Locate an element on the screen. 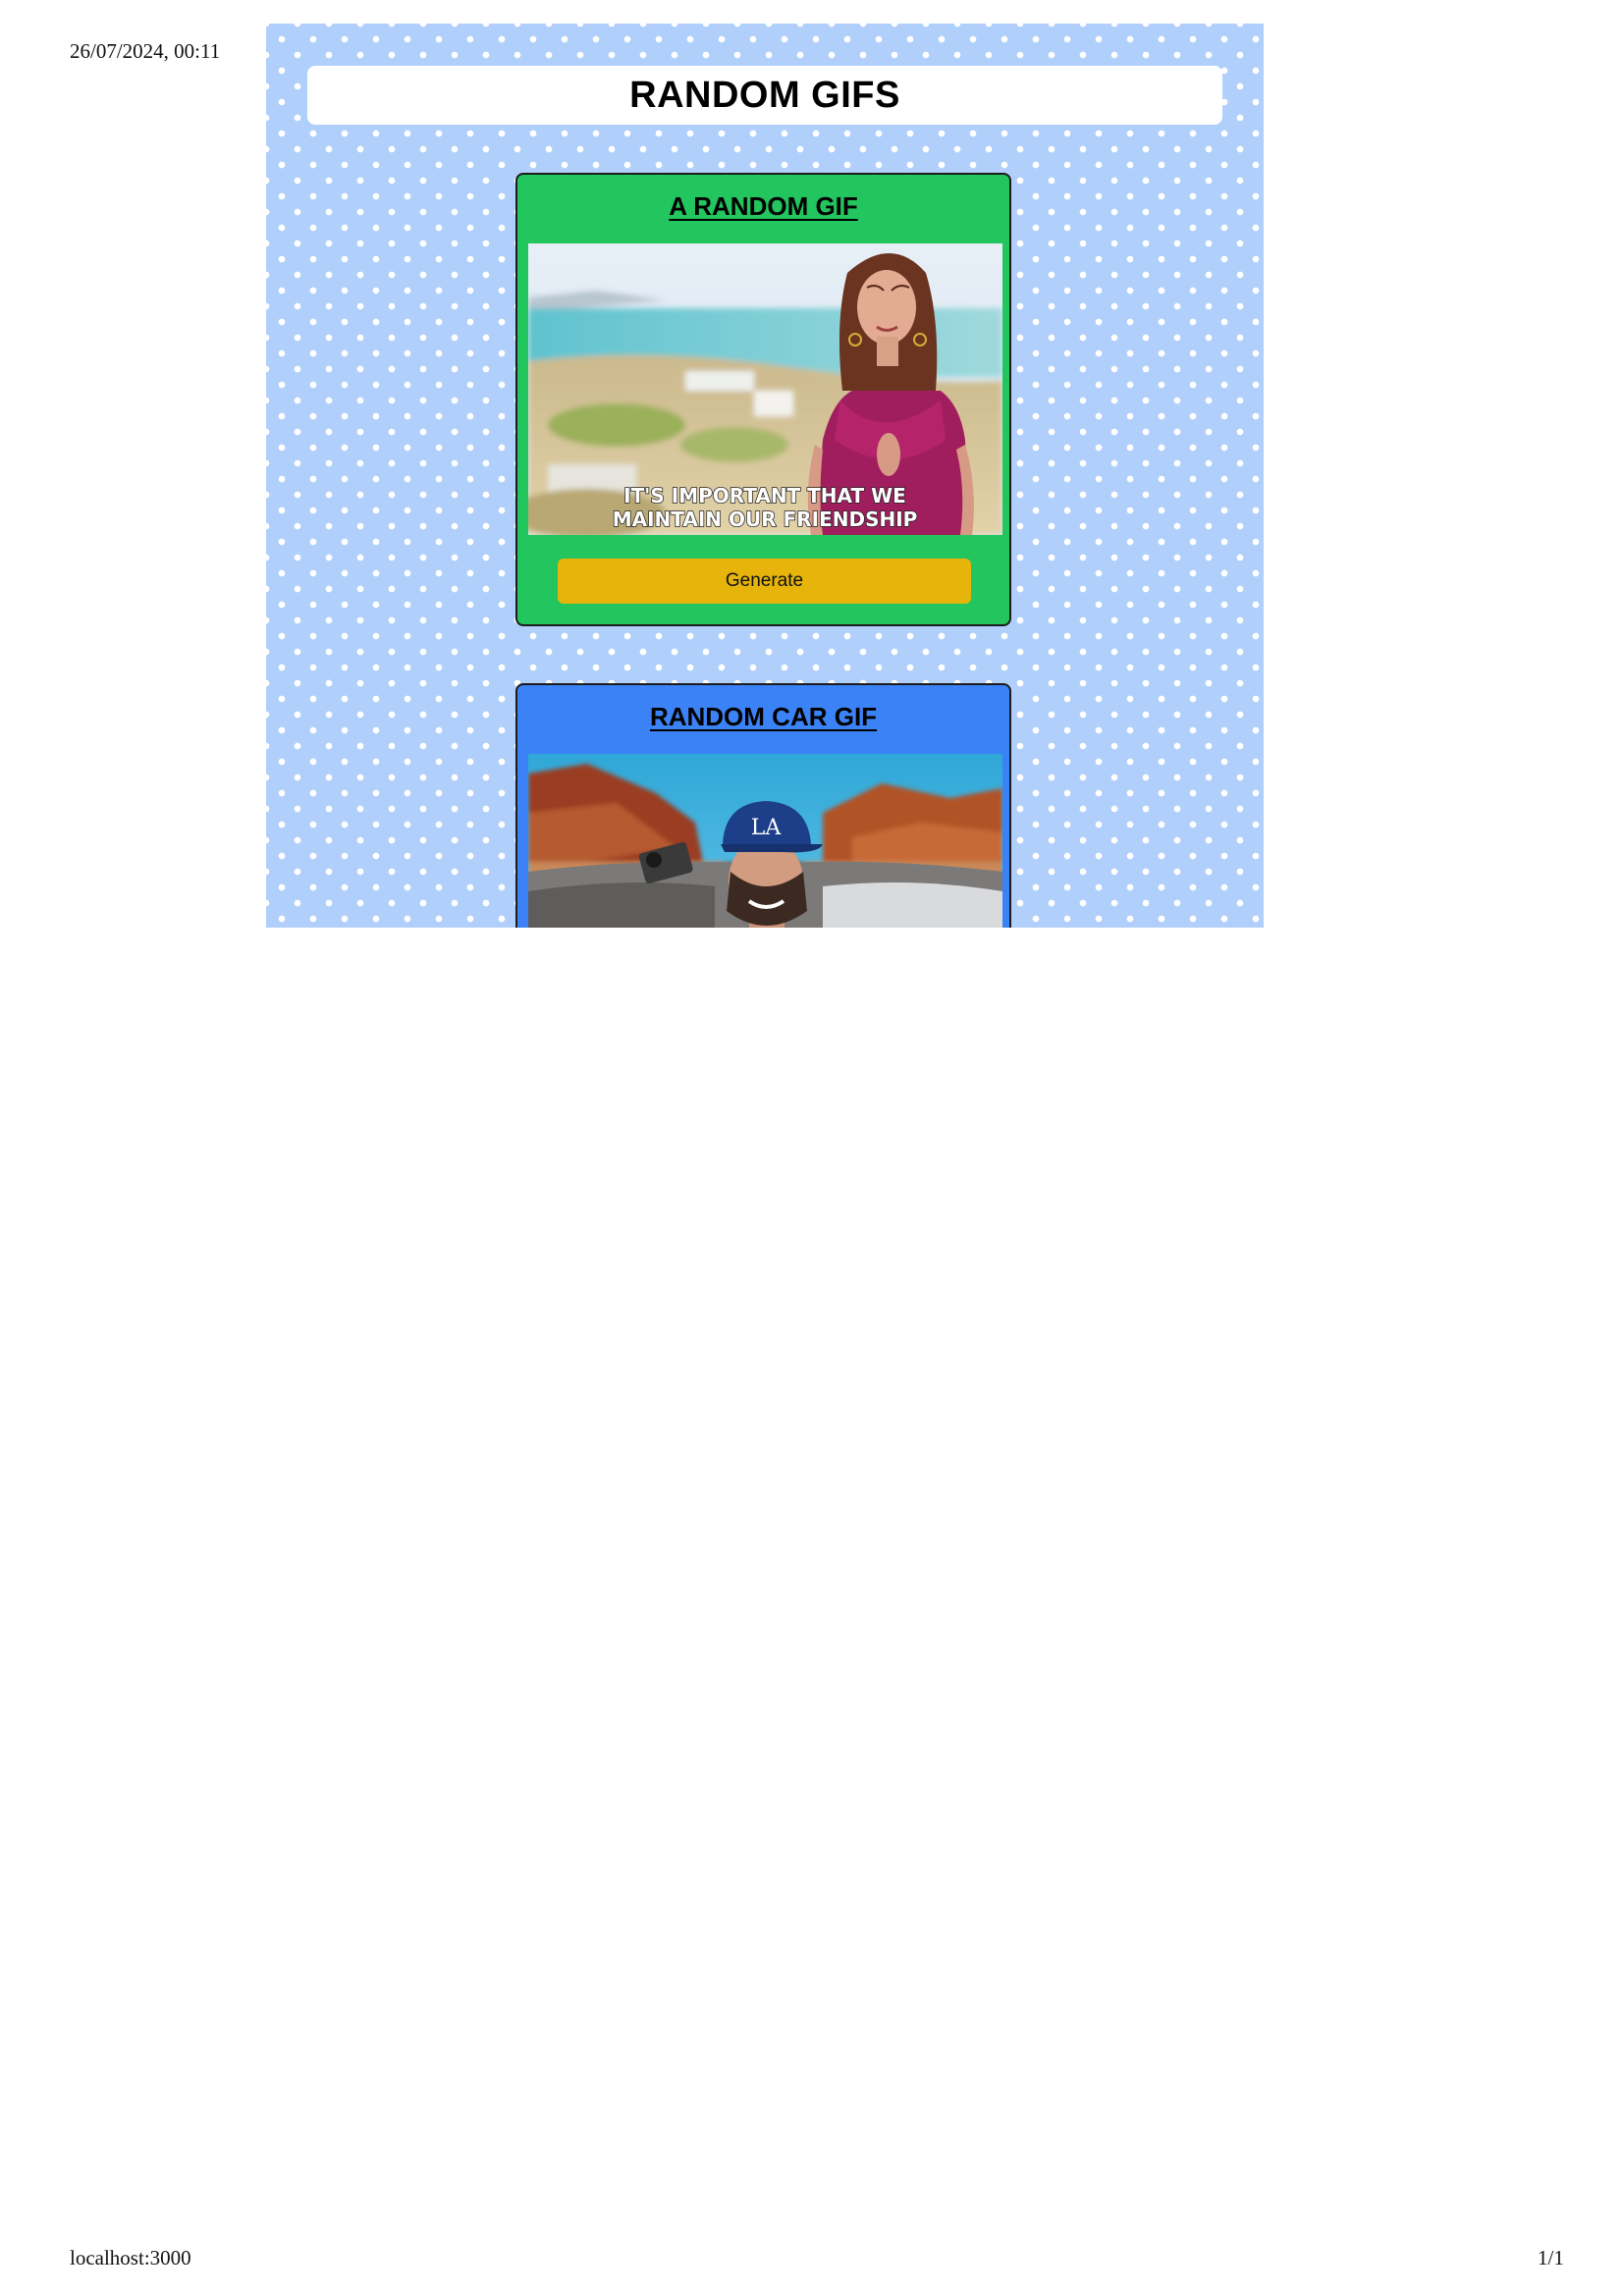  header-bar: RANDOM GIFS is located at coordinates (764, 95).